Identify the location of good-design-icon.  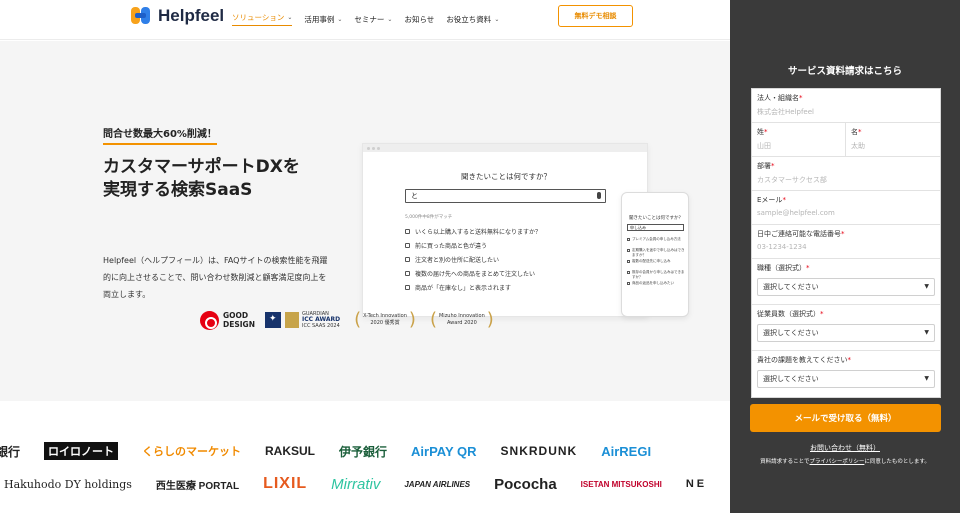
(209, 320).